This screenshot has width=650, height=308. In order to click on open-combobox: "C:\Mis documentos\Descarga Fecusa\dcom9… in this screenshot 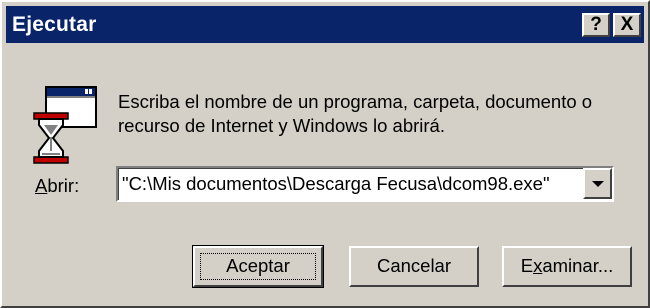, I will do `click(365, 184)`.